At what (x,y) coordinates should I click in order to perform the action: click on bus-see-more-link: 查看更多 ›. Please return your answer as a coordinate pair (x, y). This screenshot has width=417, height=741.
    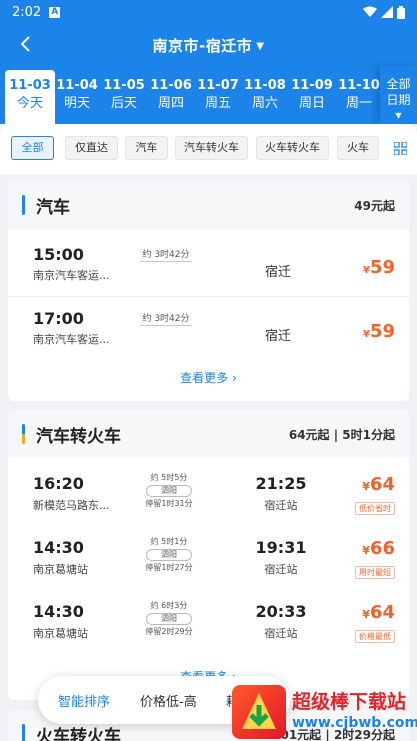
    Looking at the image, I should click on (208, 377).